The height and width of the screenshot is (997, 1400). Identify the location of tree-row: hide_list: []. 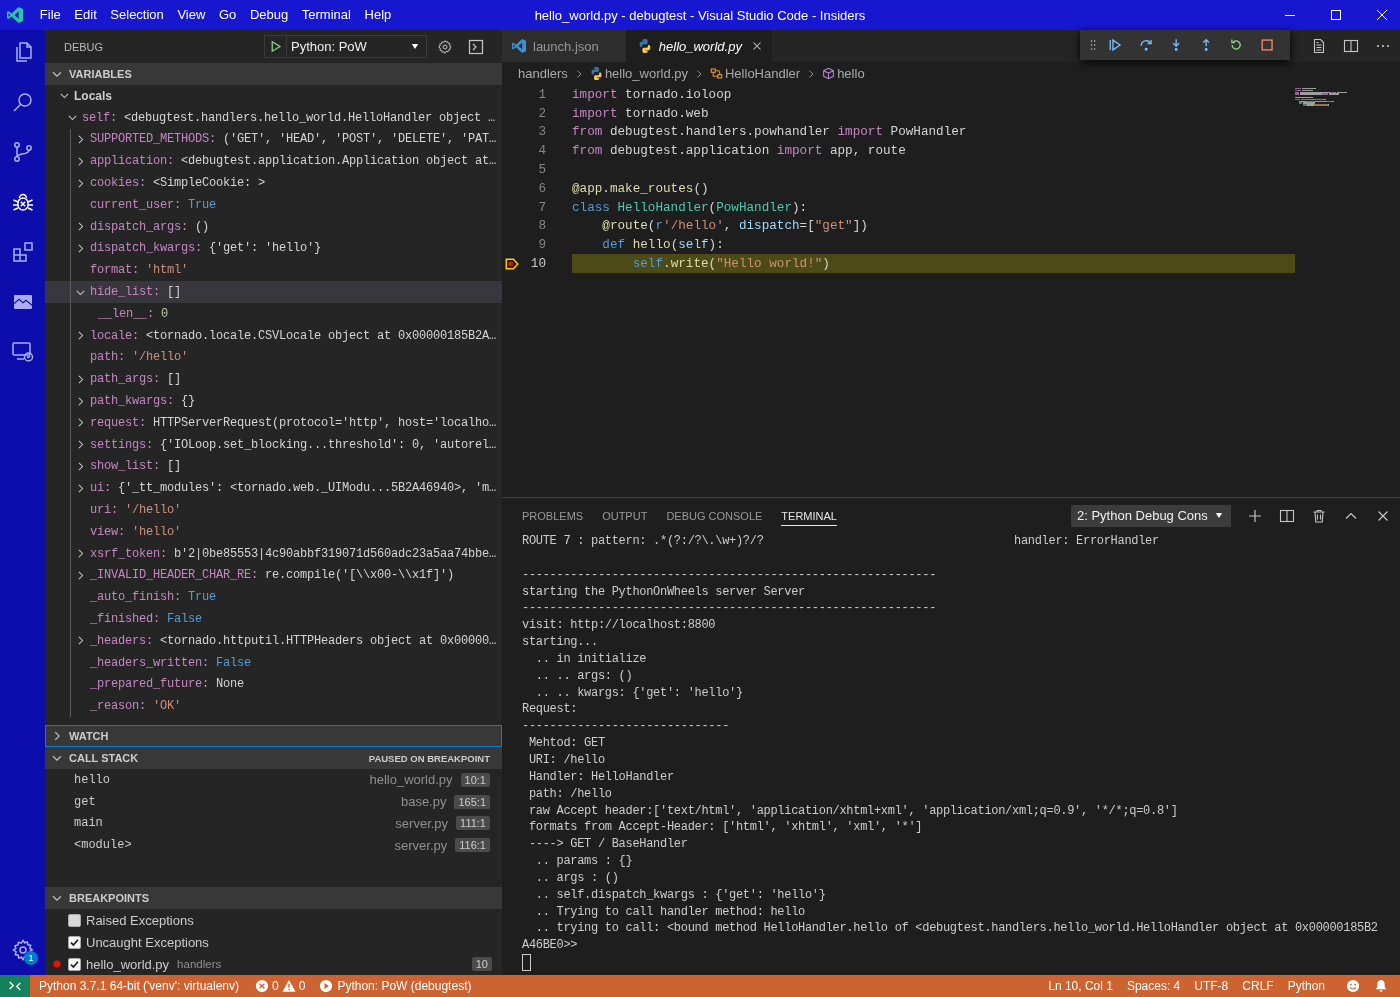
(273, 292).